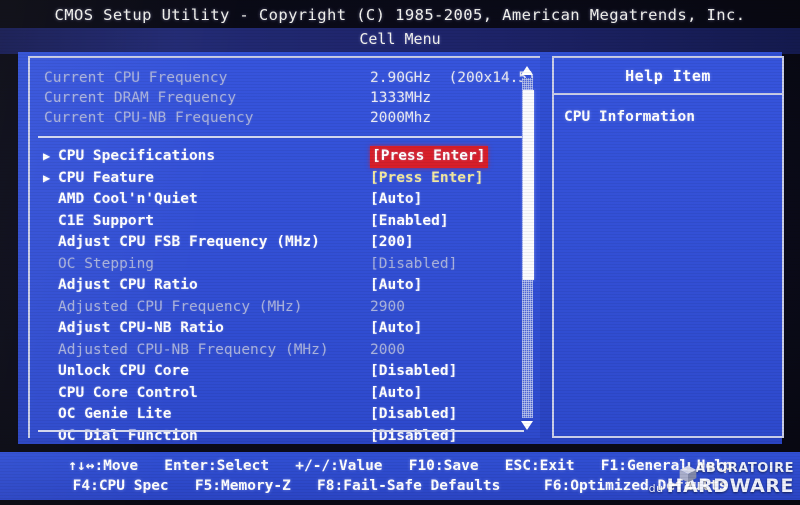  What do you see at coordinates (285, 222) in the screenshot?
I see `menu-item: C1E Support [Enabled]` at bounding box center [285, 222].